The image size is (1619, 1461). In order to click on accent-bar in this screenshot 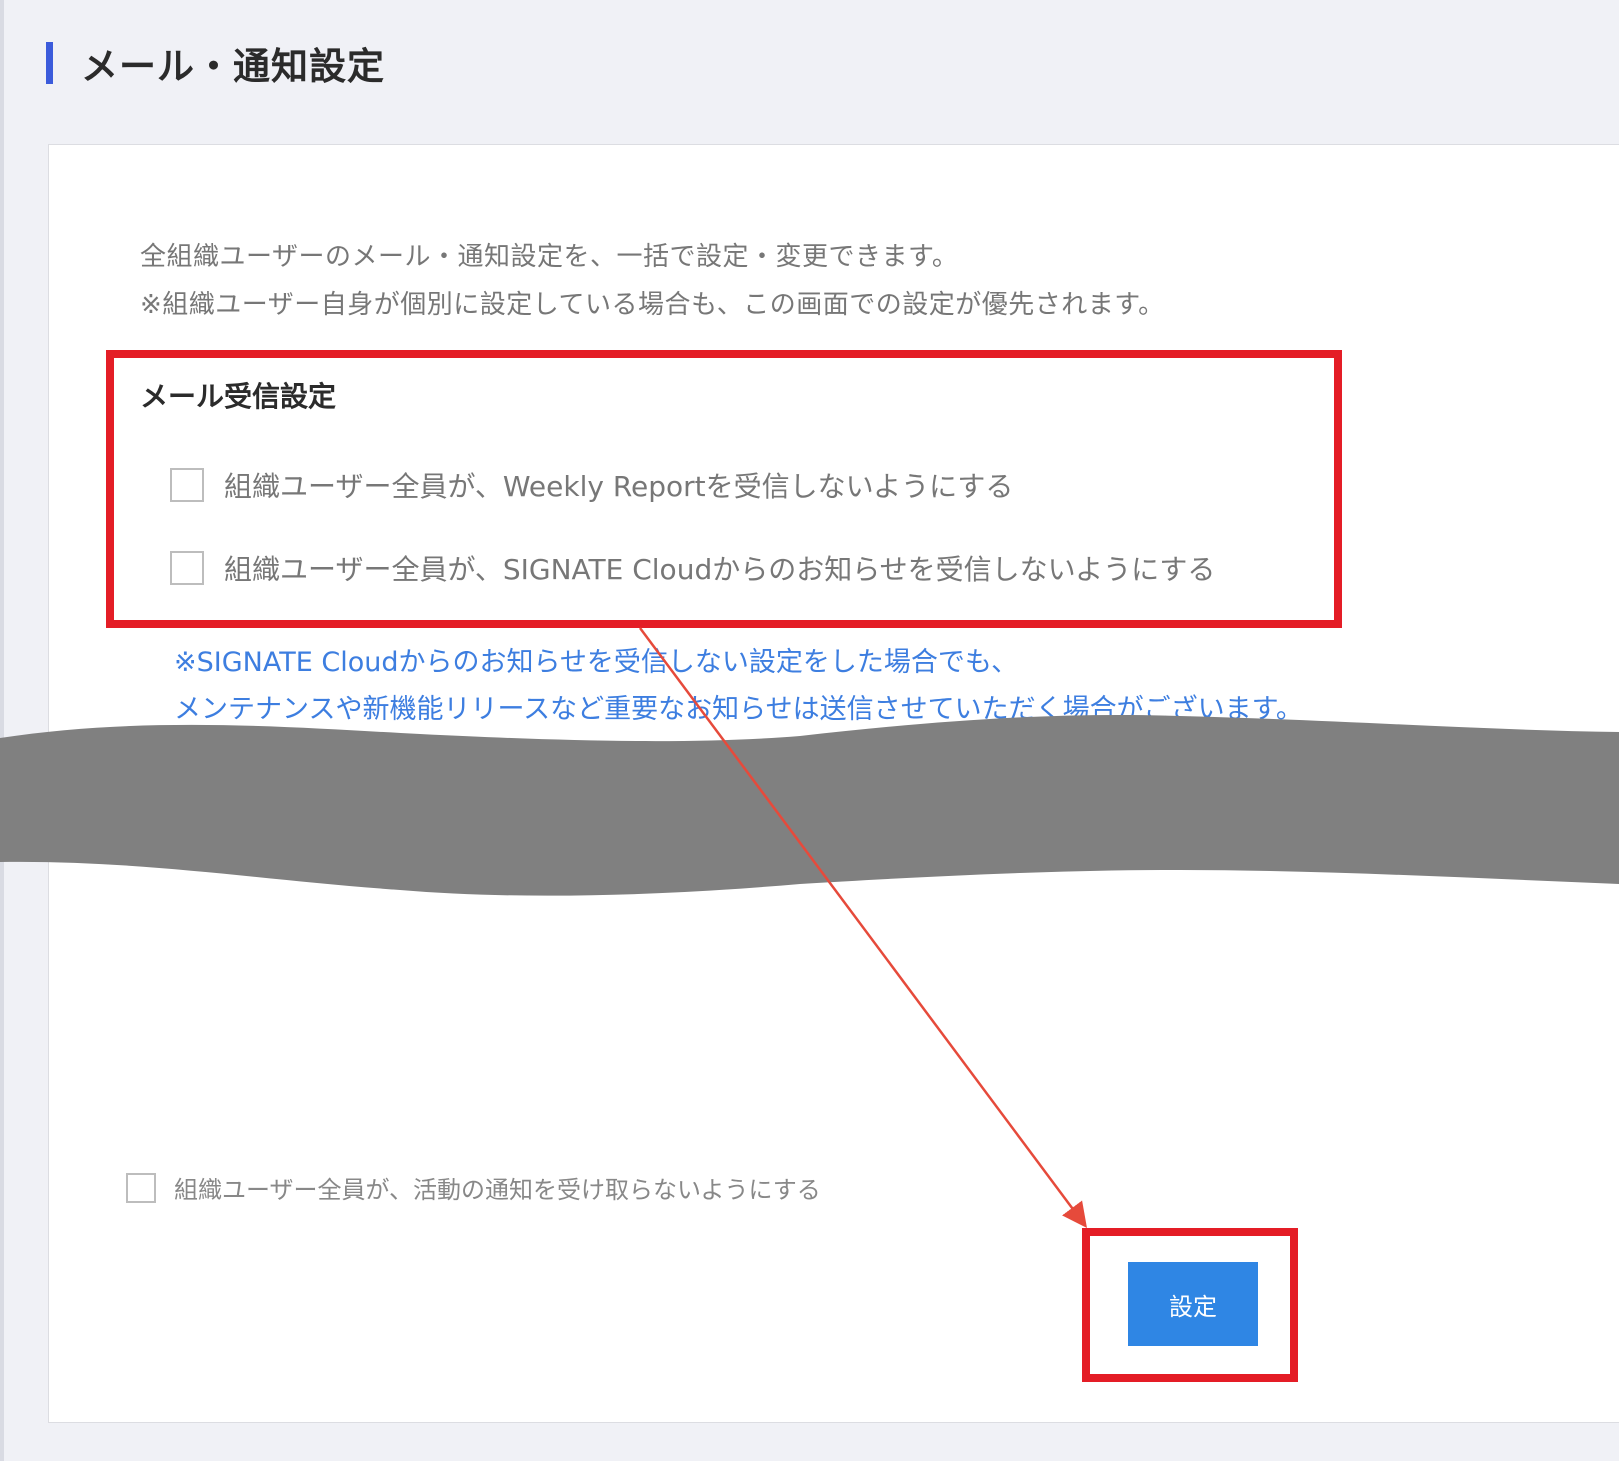, I will do `click(49, 63)`.